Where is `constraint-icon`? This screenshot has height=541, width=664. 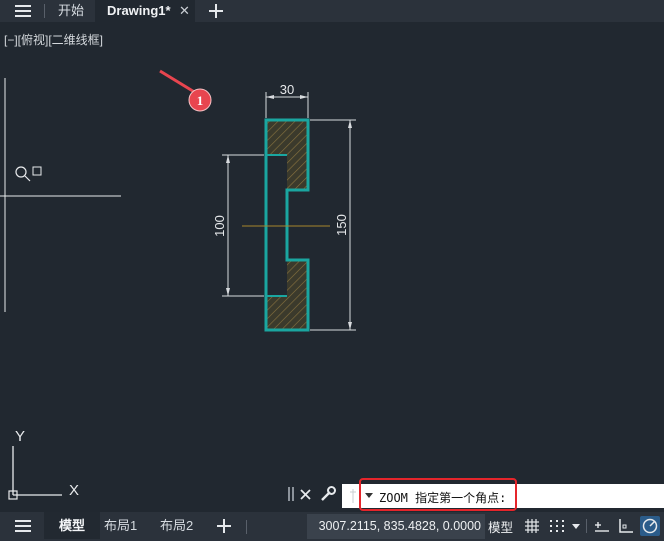
constraint-icon is located at coordinates (602, 527).